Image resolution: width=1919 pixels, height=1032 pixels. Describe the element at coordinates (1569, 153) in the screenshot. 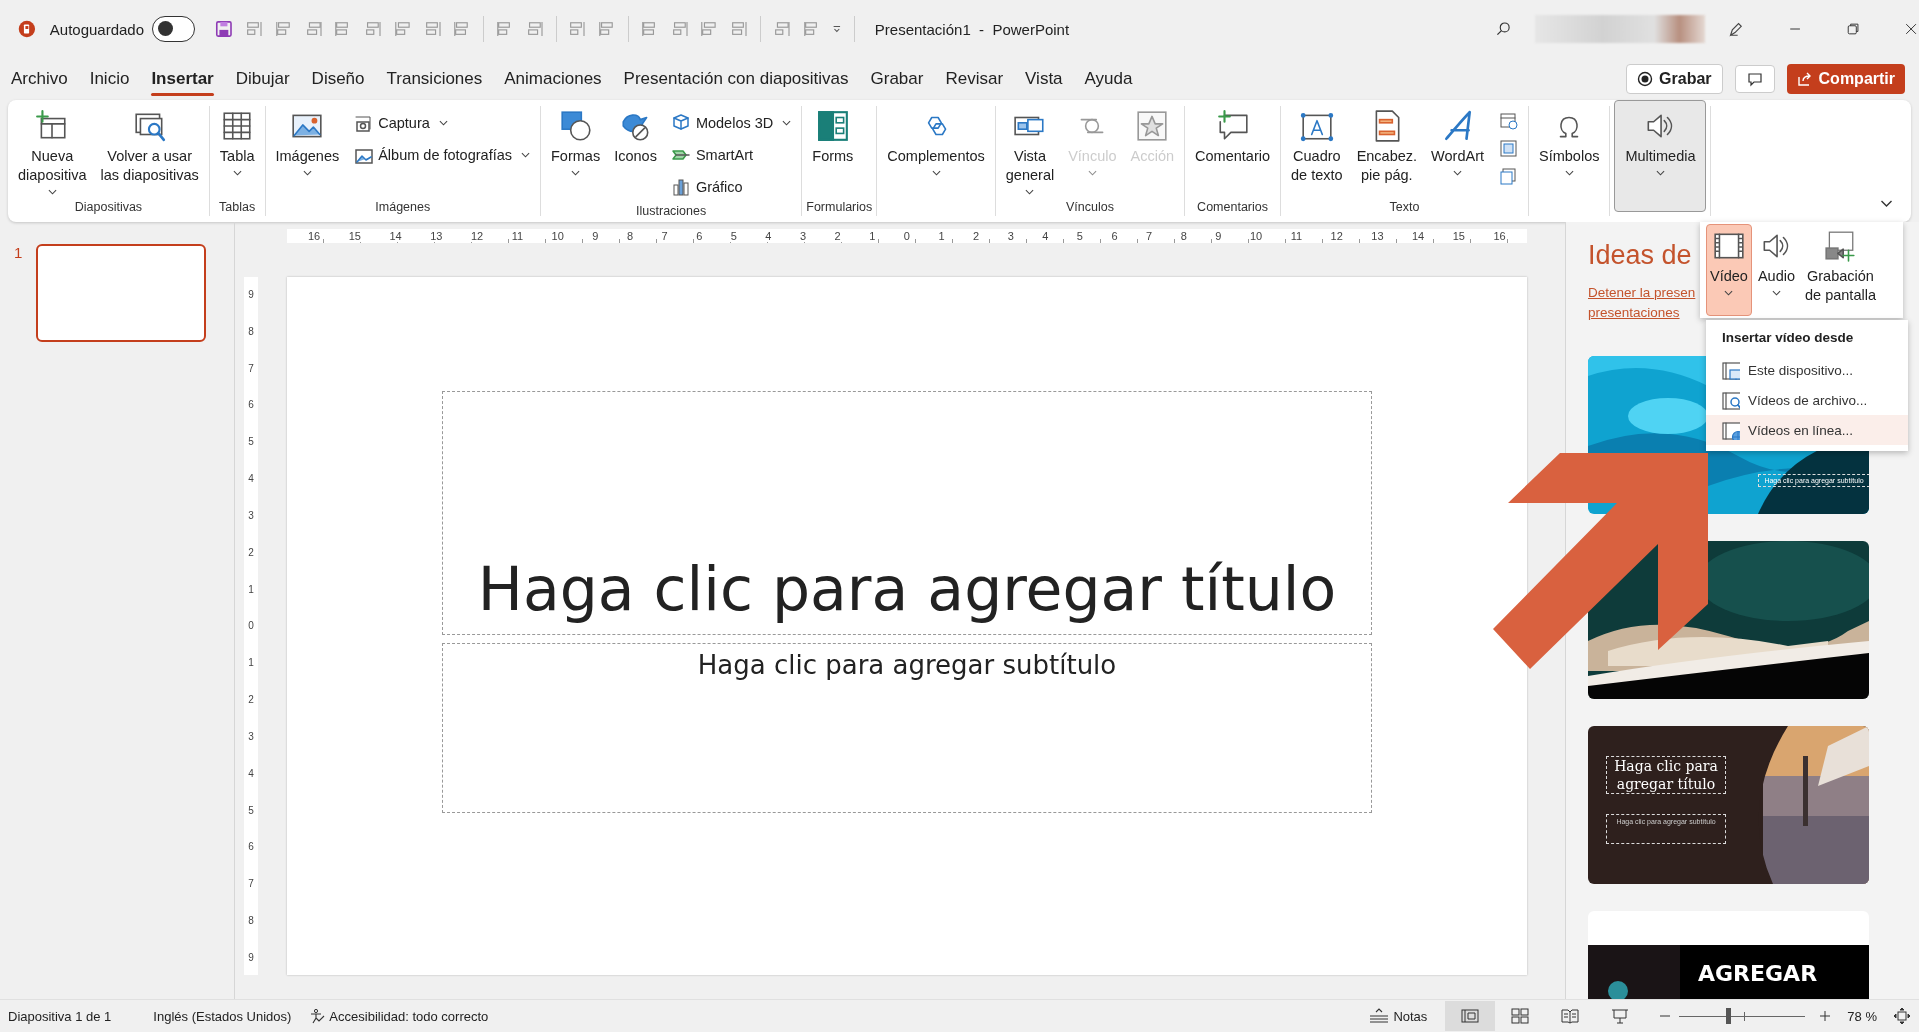

I see `ribbon-button: Símbolos` at that location.